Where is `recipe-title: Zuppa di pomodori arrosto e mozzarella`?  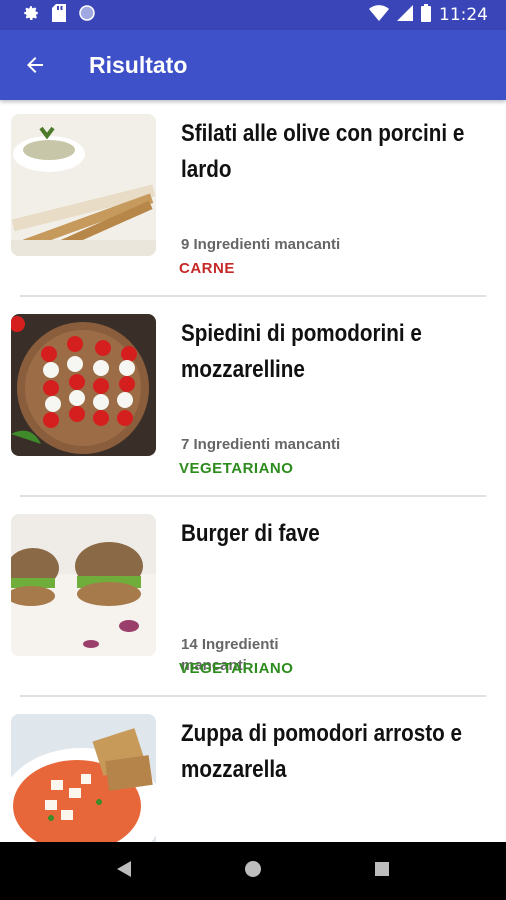
recipe-title: Zuppa di pomodori arrosto e mozzarella is located at coordinates (321, 751).